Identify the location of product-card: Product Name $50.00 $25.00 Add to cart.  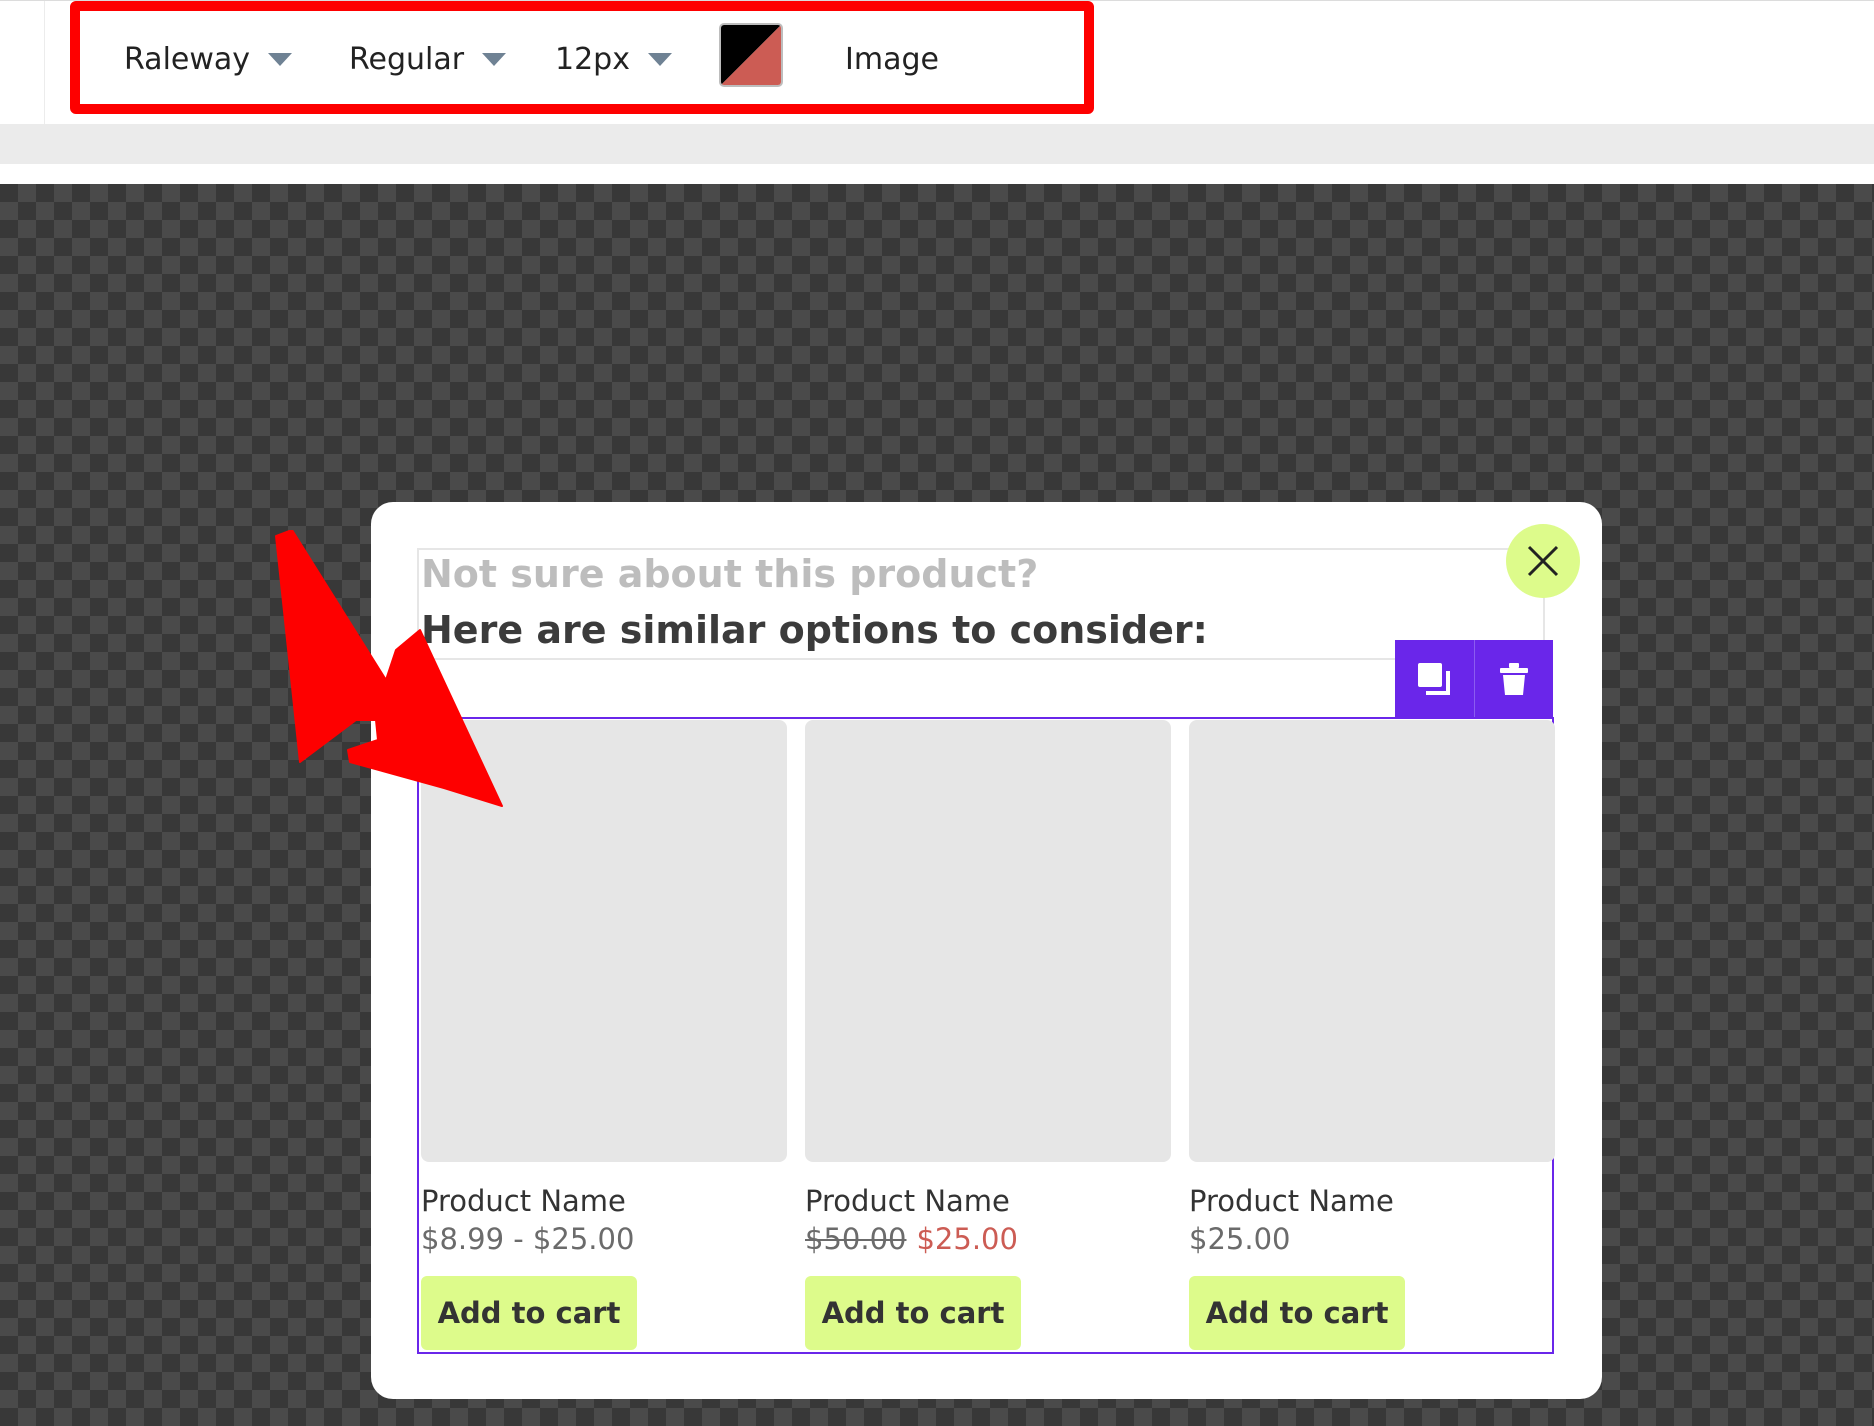
(989, 1035).